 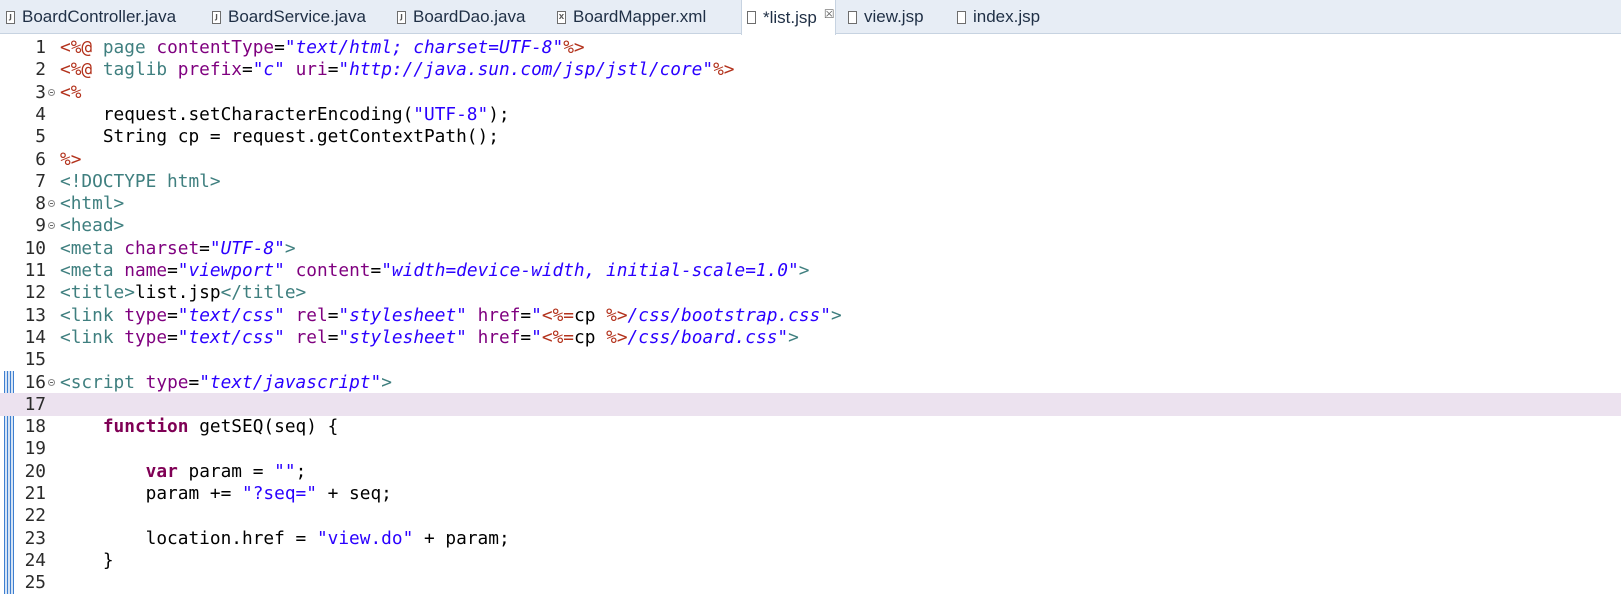 I want to click on line-number: 19, so click(x=35, y=449).